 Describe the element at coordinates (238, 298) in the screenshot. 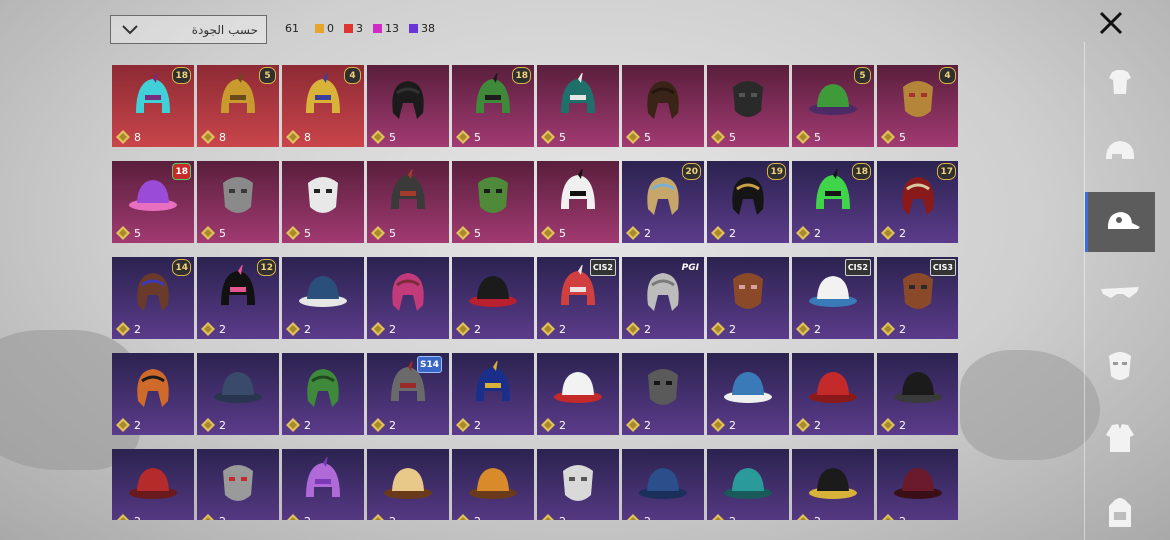

I see `item-slot: 12 2` at that location.